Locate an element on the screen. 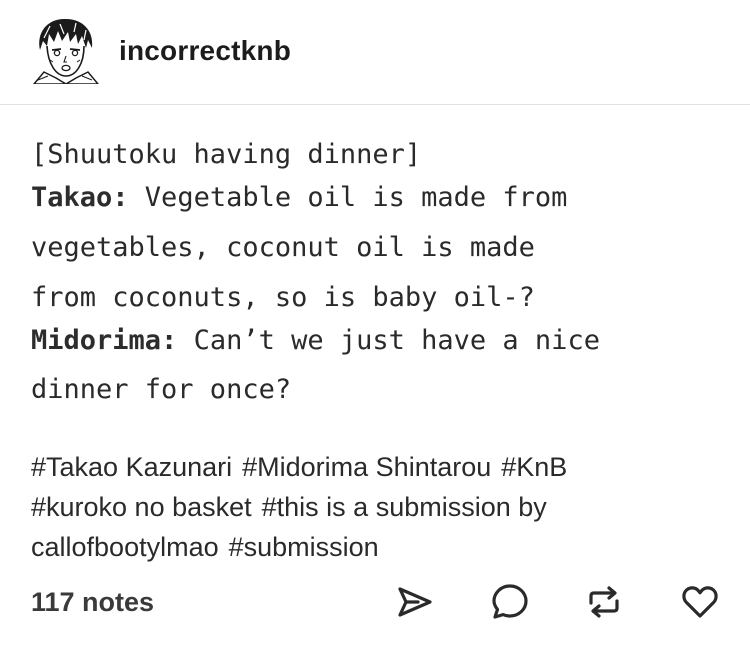  post-line: [Shuutoku having dinner] is located at coordinates (226, 155).